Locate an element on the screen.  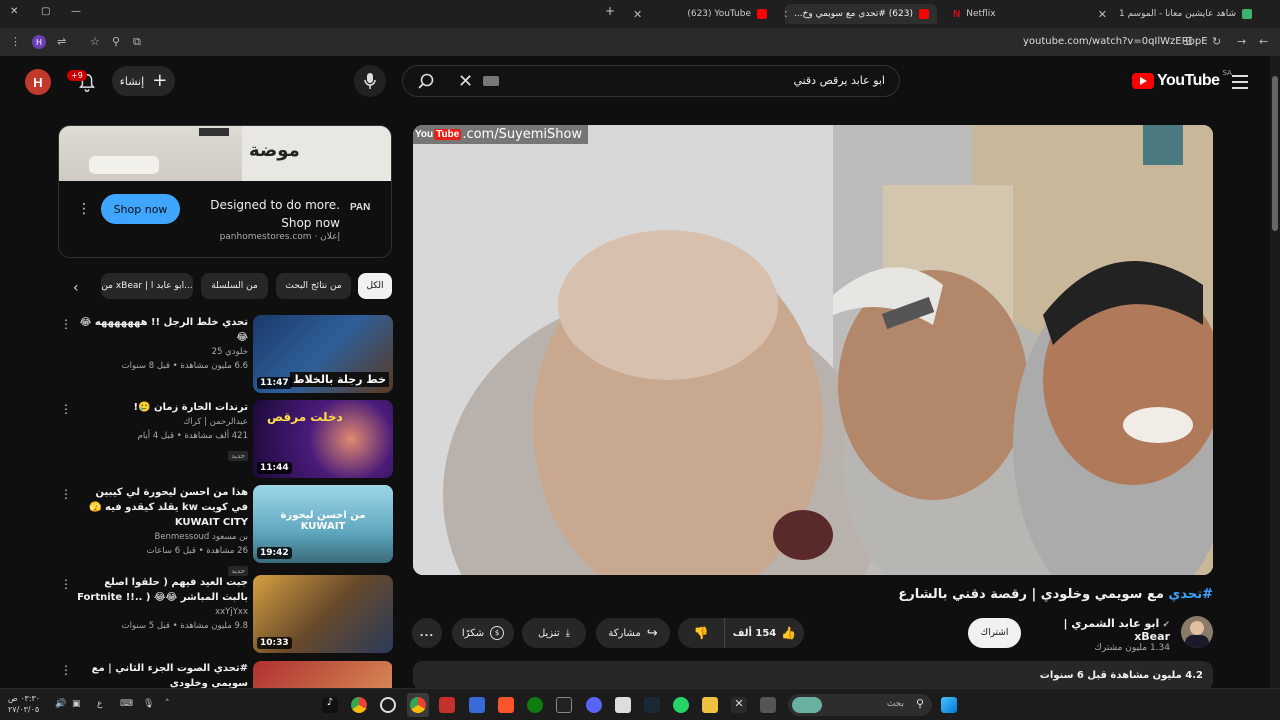
search-icon is located at coordinates (426, 82).